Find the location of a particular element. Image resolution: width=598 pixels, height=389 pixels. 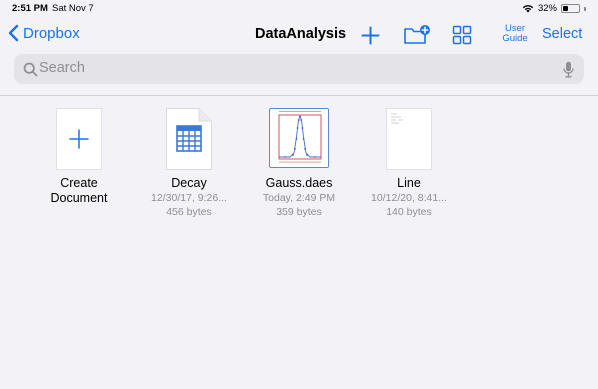

wifi-icon is located at coordinates (528, 9).